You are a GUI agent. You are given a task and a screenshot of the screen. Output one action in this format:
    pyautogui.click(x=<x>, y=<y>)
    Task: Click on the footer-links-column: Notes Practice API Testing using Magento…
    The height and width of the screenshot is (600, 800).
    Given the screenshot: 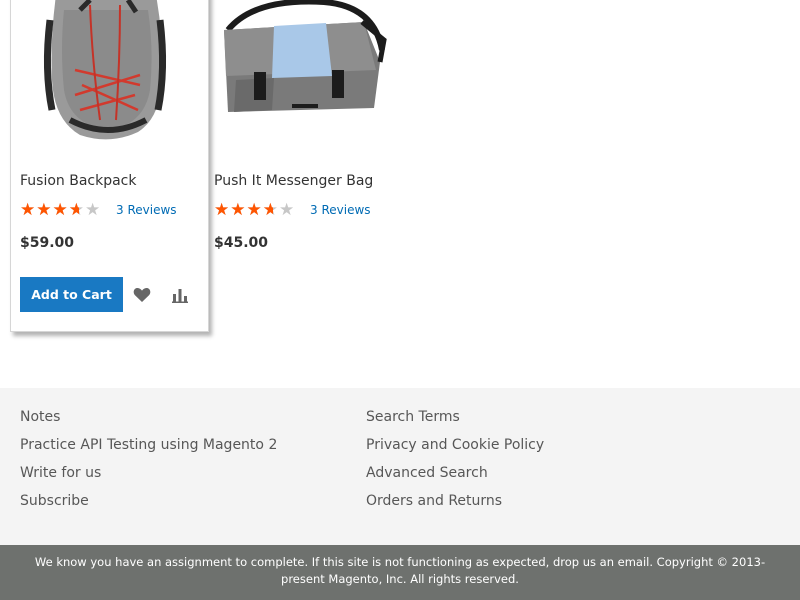 What is the action you would take?
    pyautogui.click(x=148, y=464)
    